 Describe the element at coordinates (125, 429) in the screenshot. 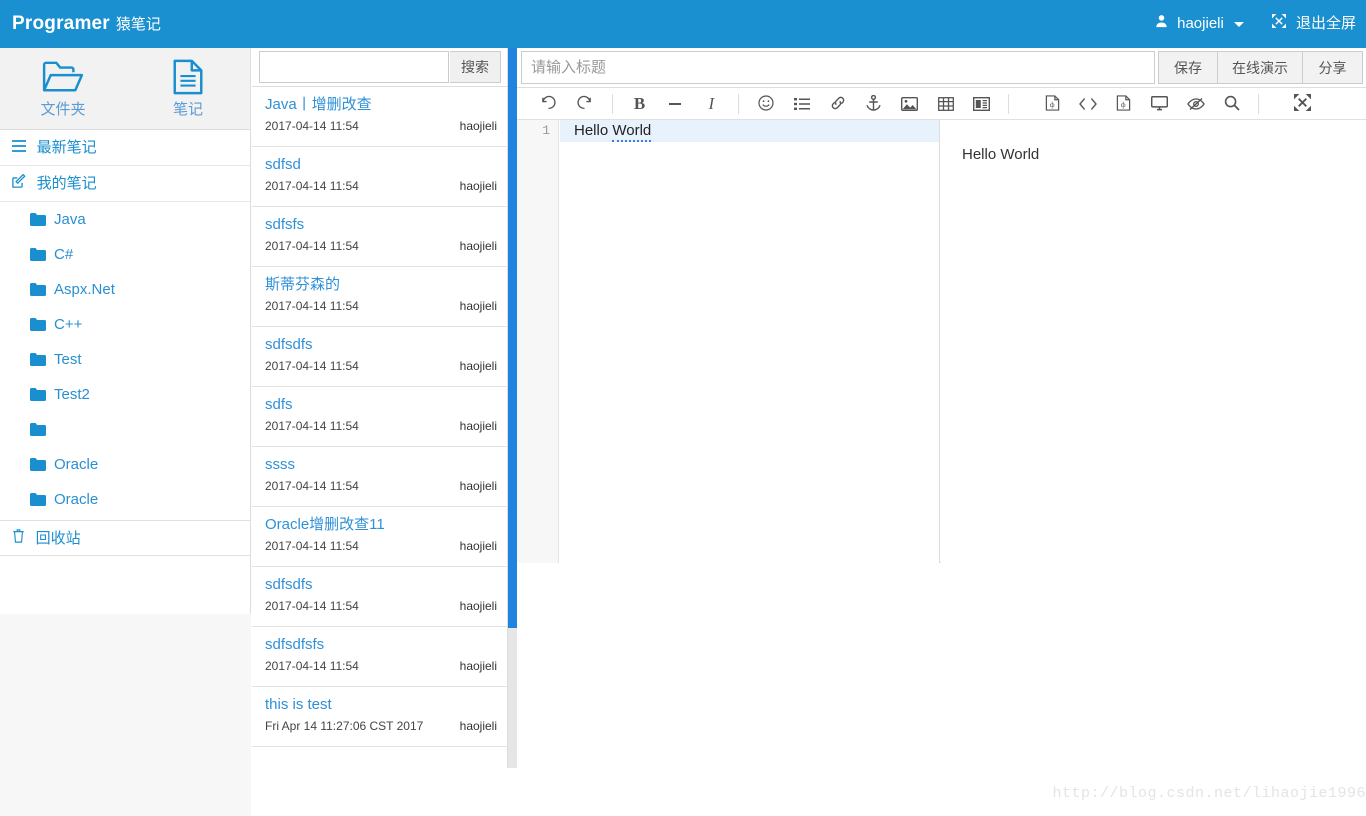

I see `sidebar-folder-item` at that location.